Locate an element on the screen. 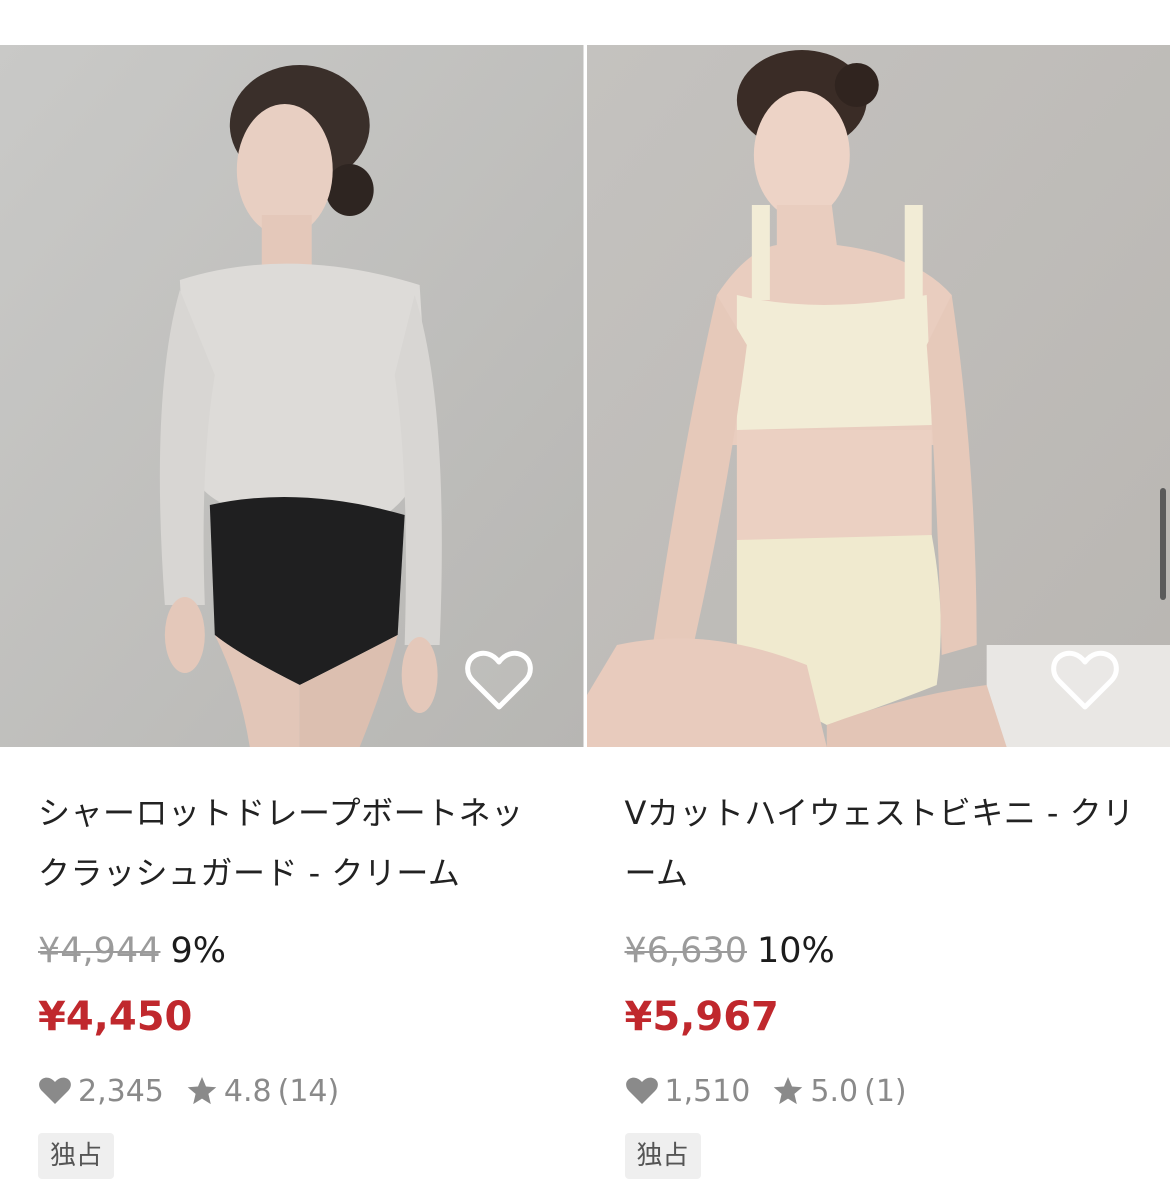 Image resolution: width=1170 pixels, height=1179 pixels. scrollbar is located at coordinates (1163, 544).